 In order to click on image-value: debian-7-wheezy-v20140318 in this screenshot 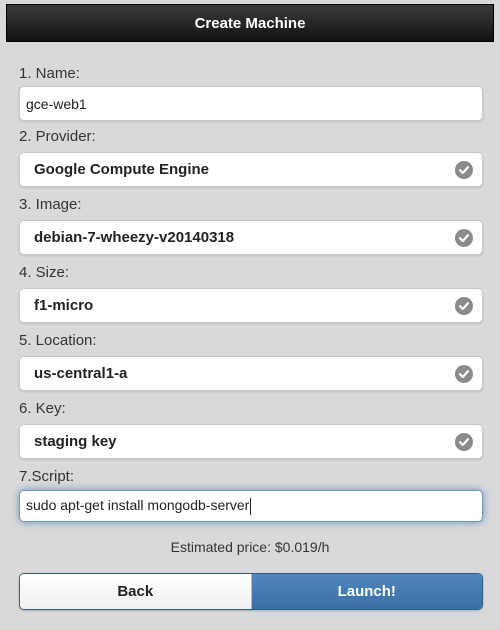, I will do `click(134, 237)`.